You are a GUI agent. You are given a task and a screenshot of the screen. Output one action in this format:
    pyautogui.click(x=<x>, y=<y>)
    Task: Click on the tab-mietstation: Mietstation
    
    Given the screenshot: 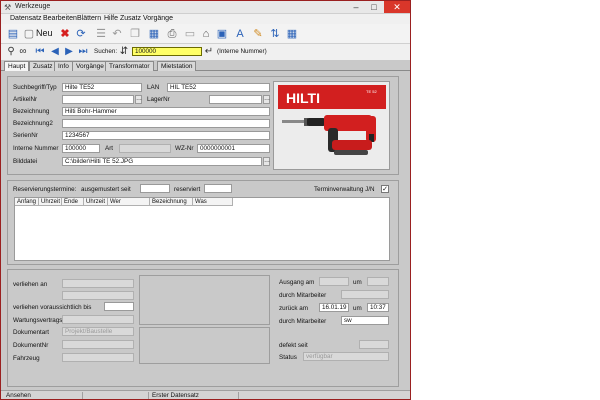 What is the action you would take?
    pyautogui.click(x=177, y=66)
    